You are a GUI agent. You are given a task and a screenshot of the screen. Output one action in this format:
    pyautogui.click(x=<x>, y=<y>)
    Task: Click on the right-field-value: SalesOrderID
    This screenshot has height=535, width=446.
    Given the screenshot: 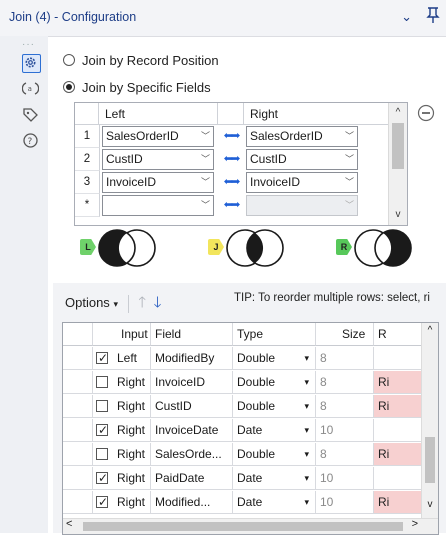 What is the action you would take?
    pyautogui.click(x=286, y=136)
    